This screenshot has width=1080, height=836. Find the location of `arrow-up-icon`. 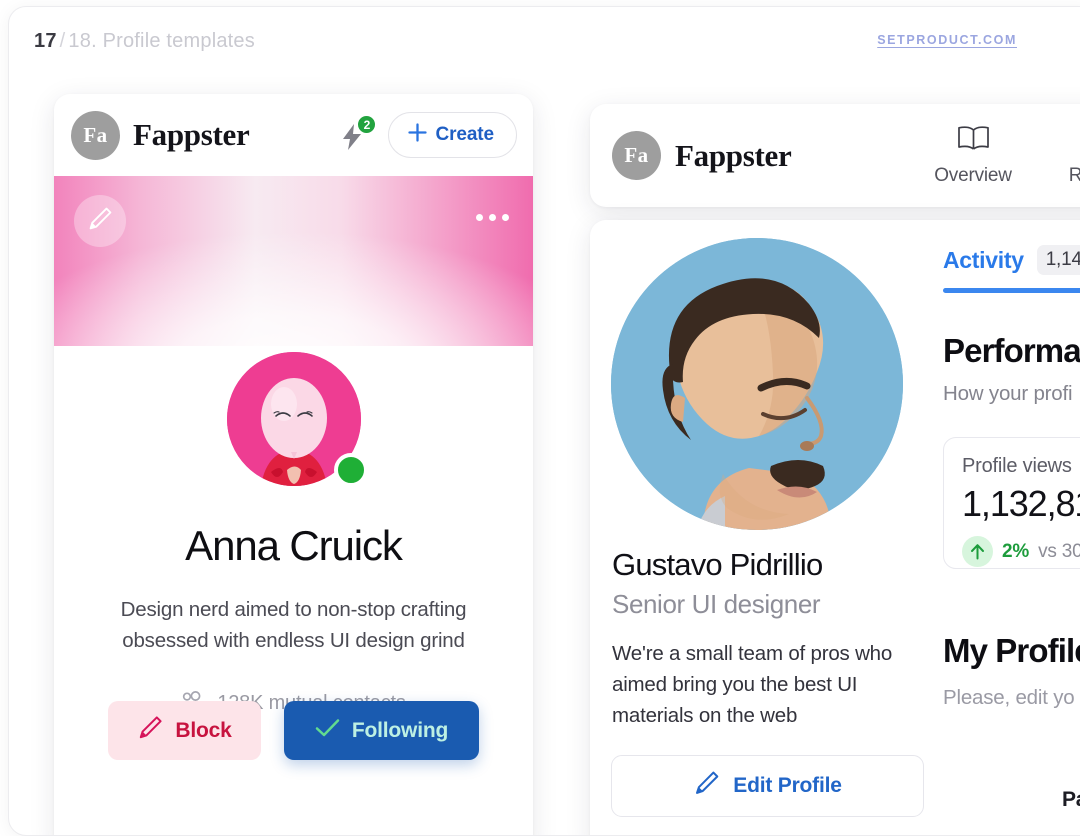

arrow-up-icon is located at coordinates (977, 551).